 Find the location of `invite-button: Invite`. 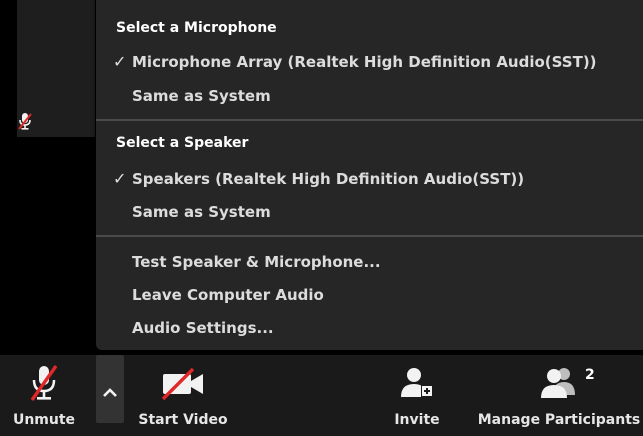

invite-button: Invite is located at coordinates (417, 395).